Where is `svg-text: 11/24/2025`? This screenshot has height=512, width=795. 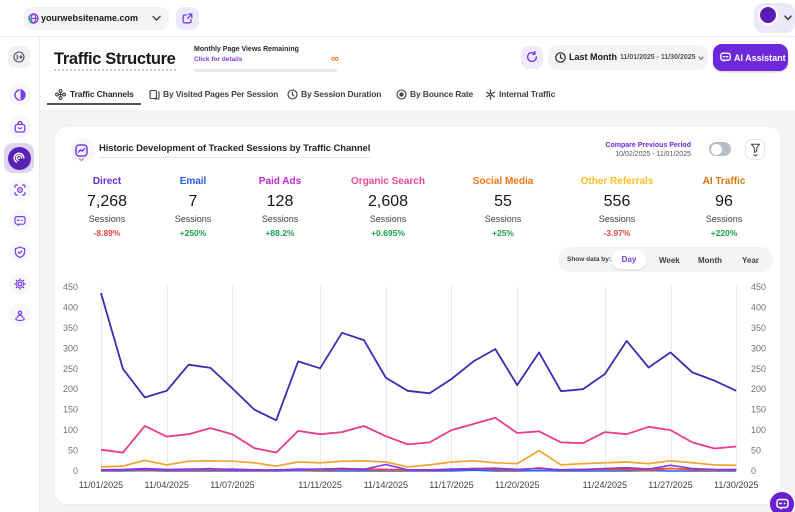
svg-text: 11/24/2025 is located at coordinates (605, 485).